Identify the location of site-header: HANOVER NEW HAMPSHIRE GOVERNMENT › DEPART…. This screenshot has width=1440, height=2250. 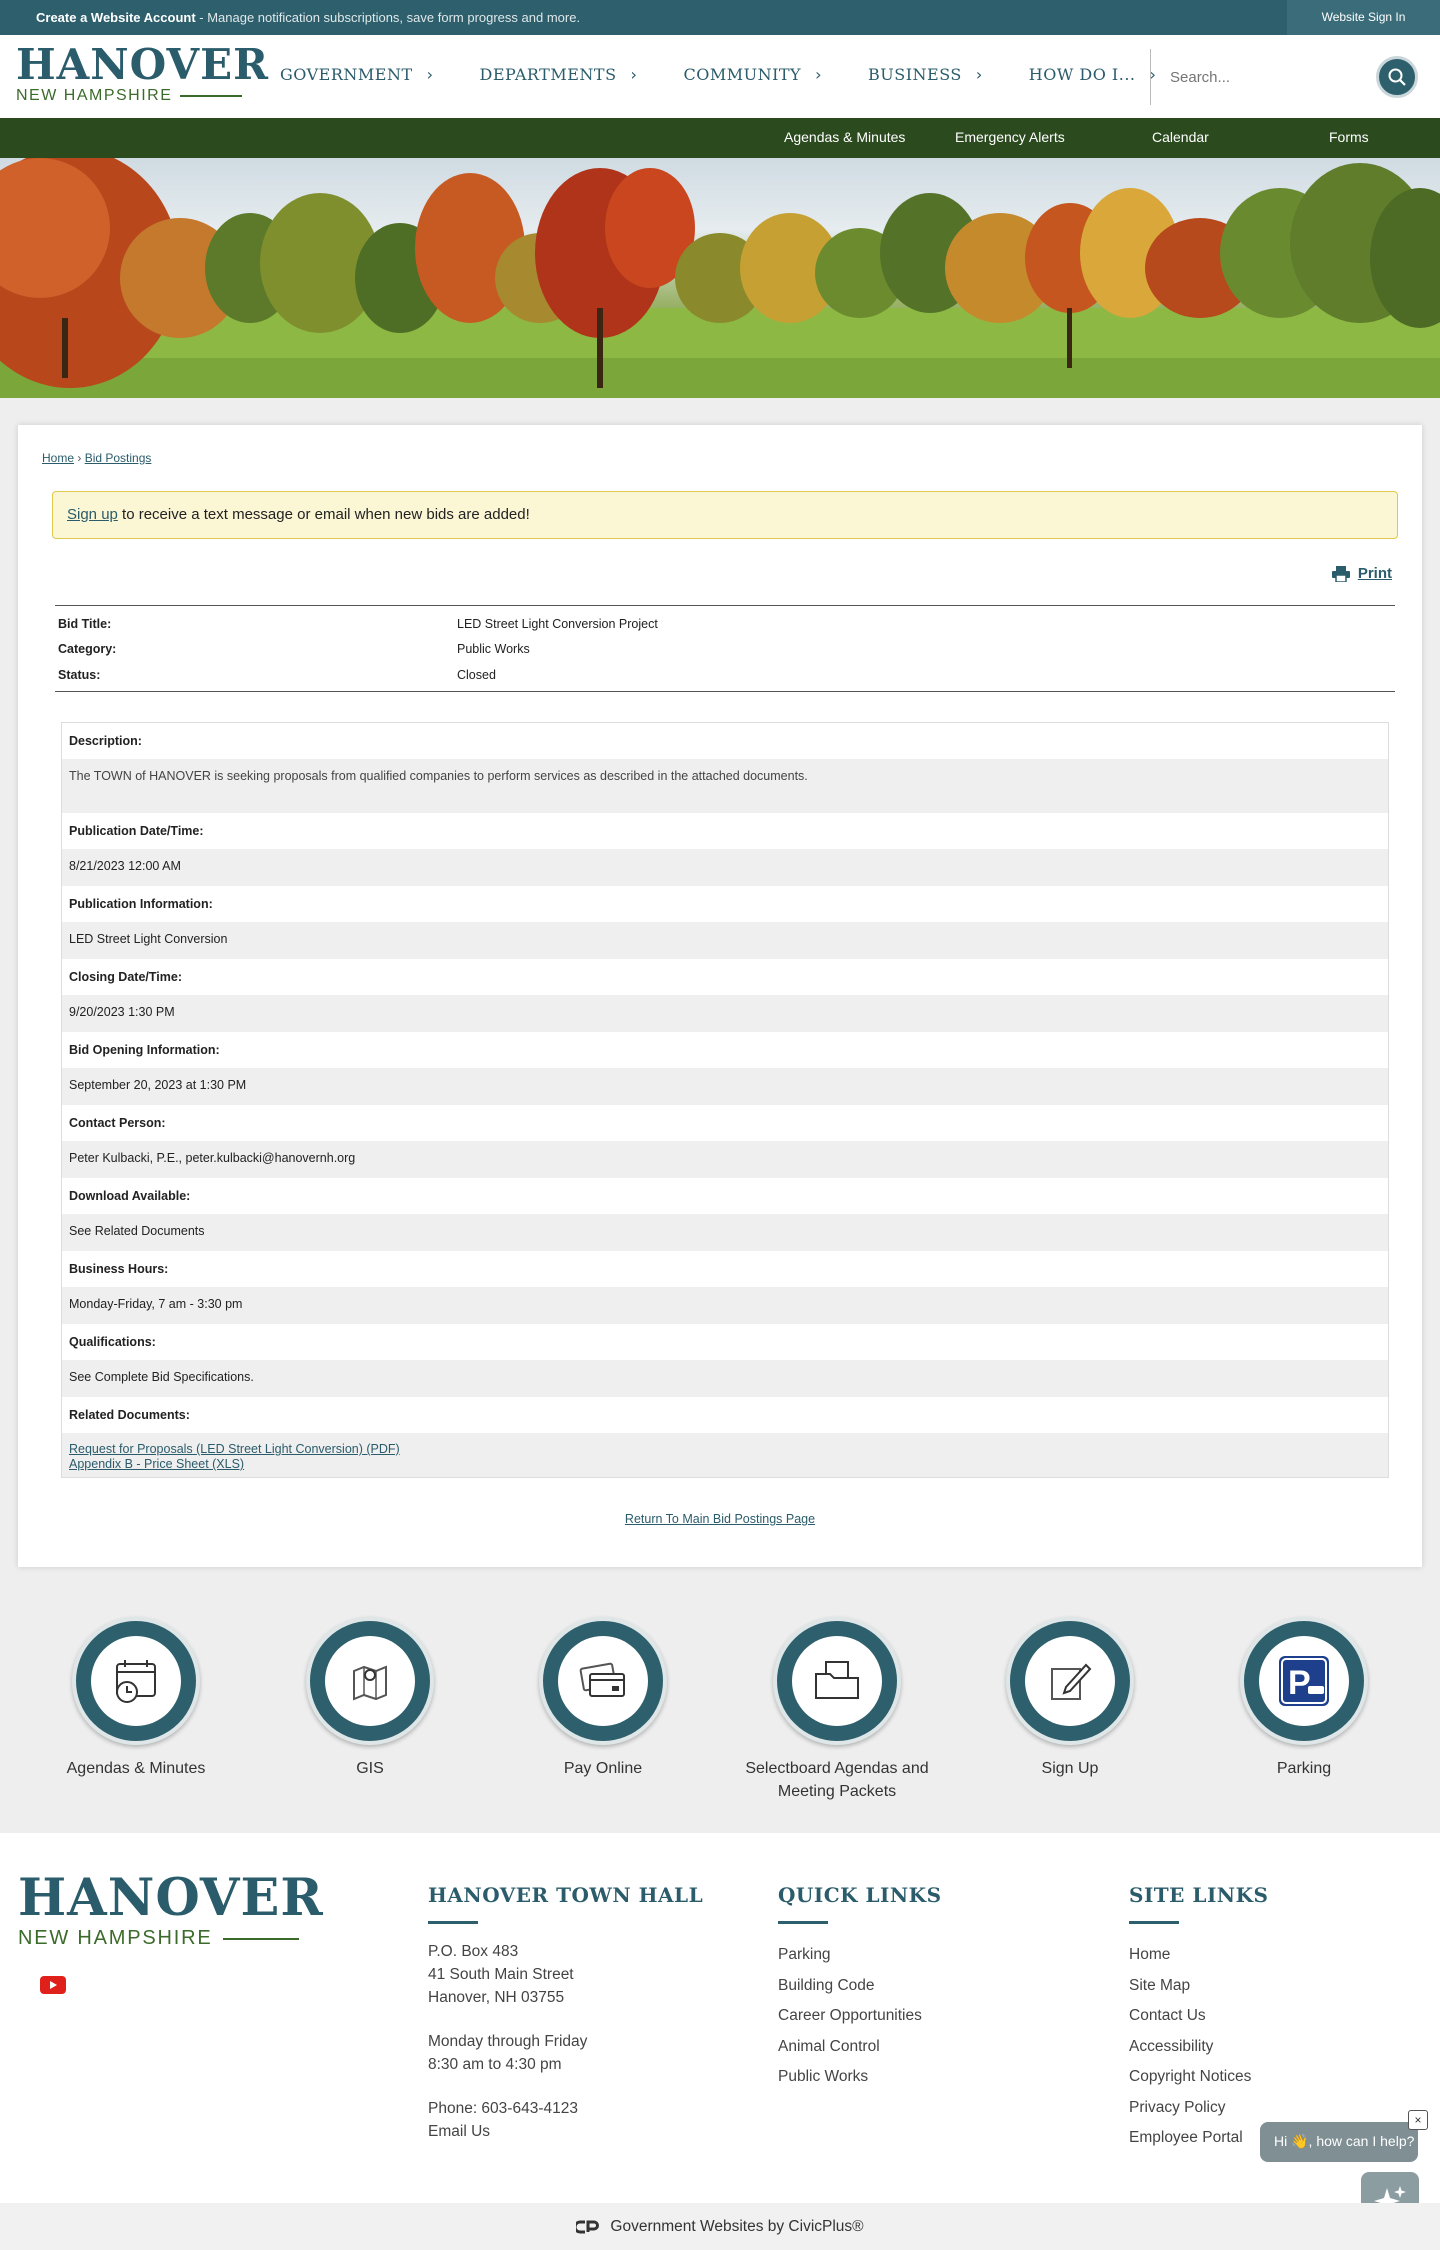
(720, 76).